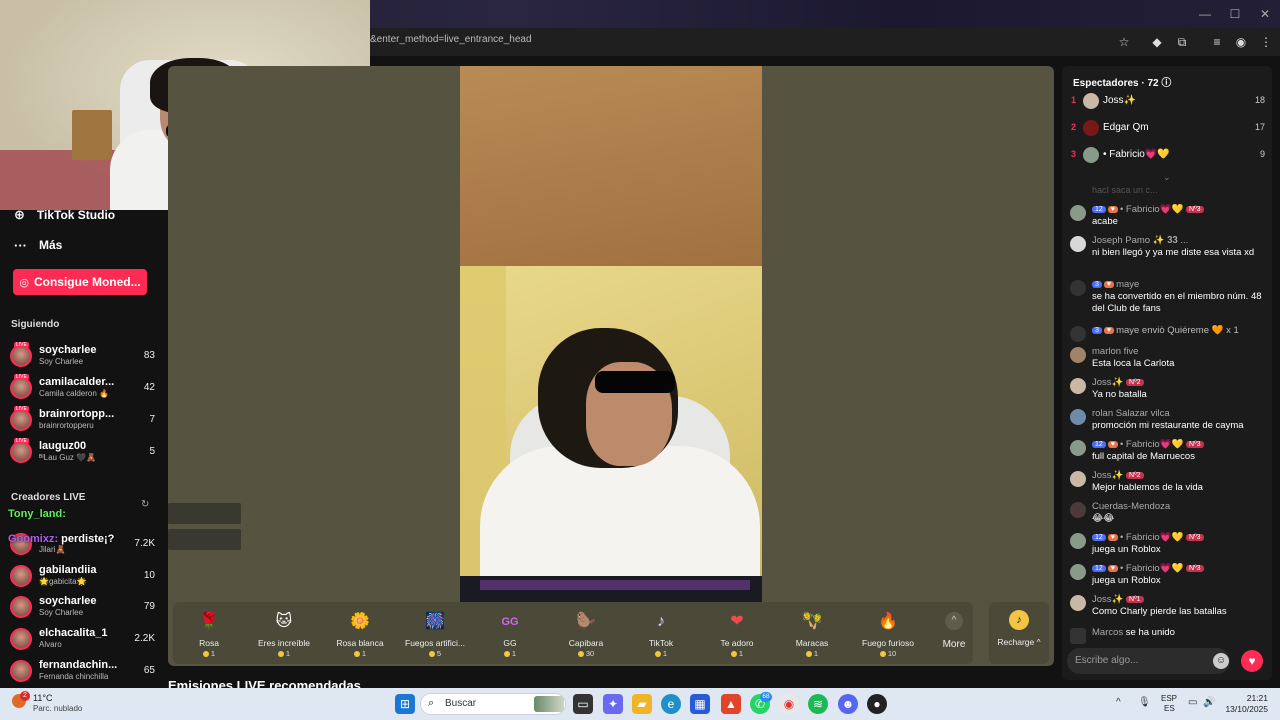 The height and width of the screenshot is (720, 1280). Describe the element at coordinates (1241, 42) in the screenshot. I see `profile-avatar-icon: ◉` at that location.